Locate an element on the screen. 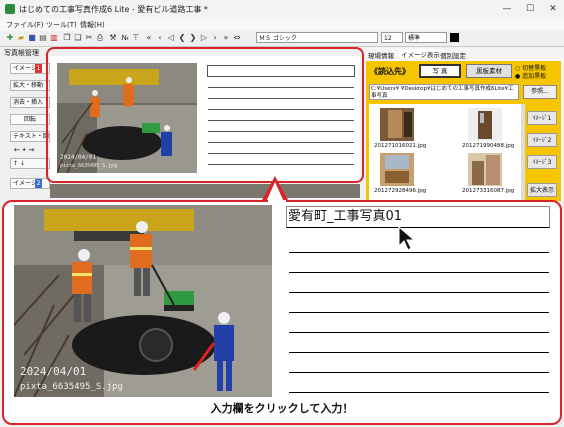 The image size is (564, 427). expand-icon: ⇔ is located at coordinates (237, 38).